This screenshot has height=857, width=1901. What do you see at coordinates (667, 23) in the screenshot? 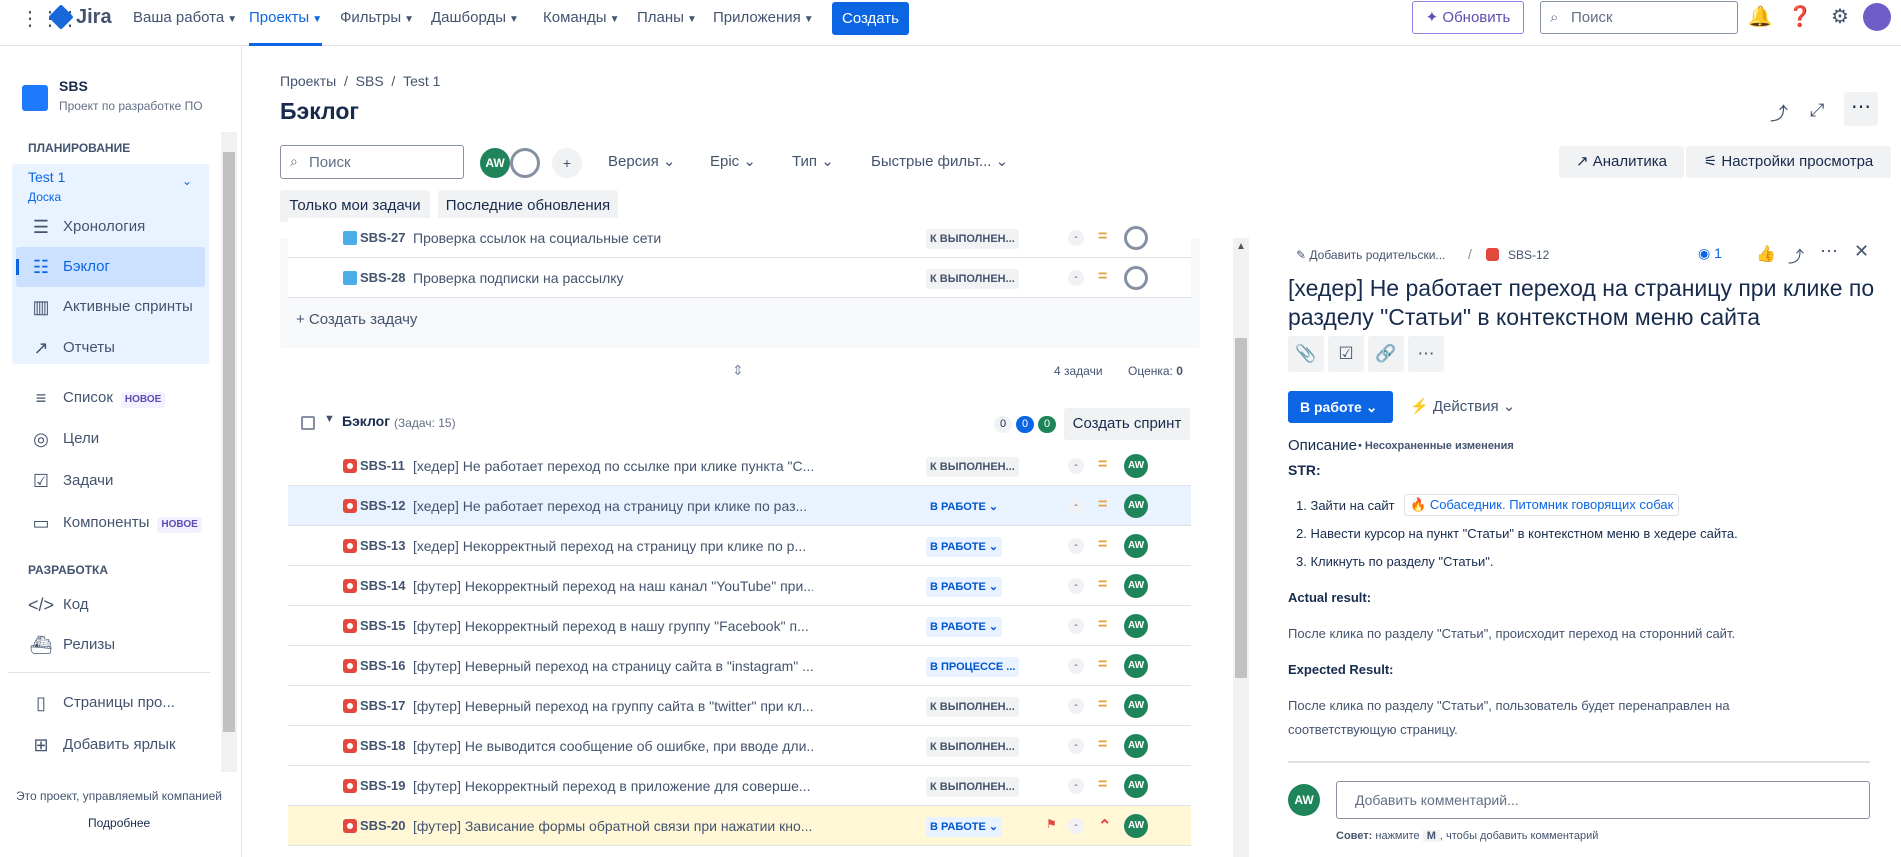
I see `nav-plans: Планы ▼` at bounding box center [667, 23].